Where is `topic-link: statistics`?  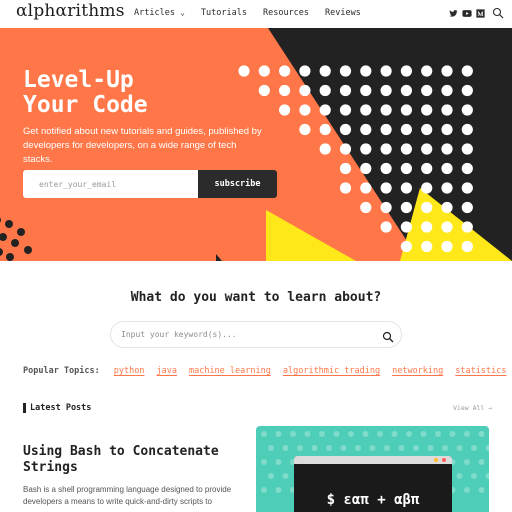 topic-link: statistics is located at coordinates (480, 371).